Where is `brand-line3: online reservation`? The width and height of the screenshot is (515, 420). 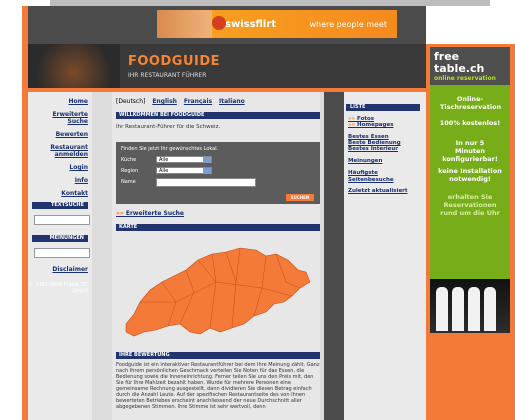 brand-line3: online reservation is located at coordinates (465, 78).